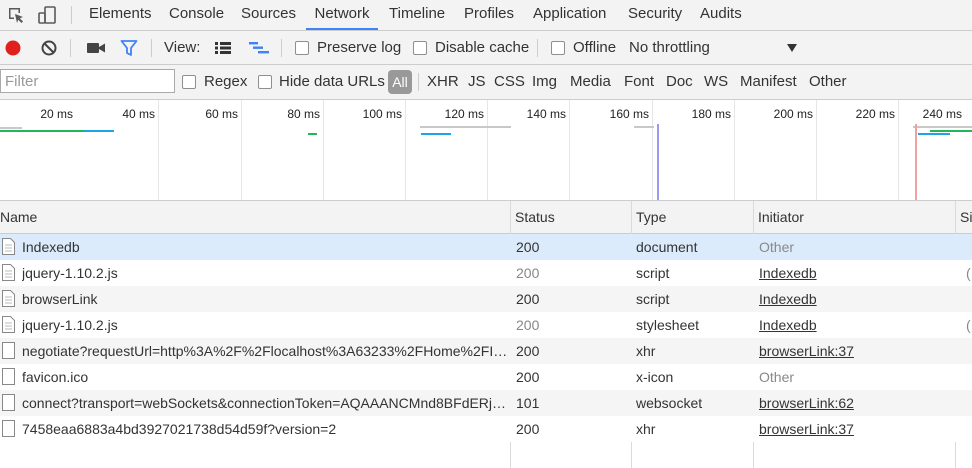  I want to click on tab-audits: Audits, so click(721, 15).